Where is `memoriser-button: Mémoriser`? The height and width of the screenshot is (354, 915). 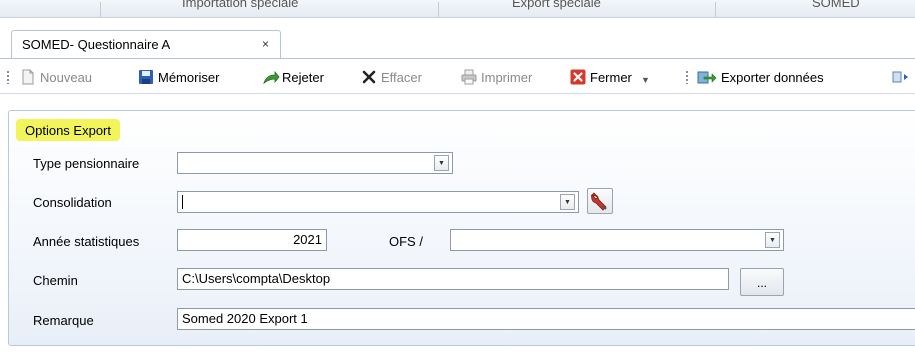 memoriser-button: Mémoriser is located at coordinates (178, 77).